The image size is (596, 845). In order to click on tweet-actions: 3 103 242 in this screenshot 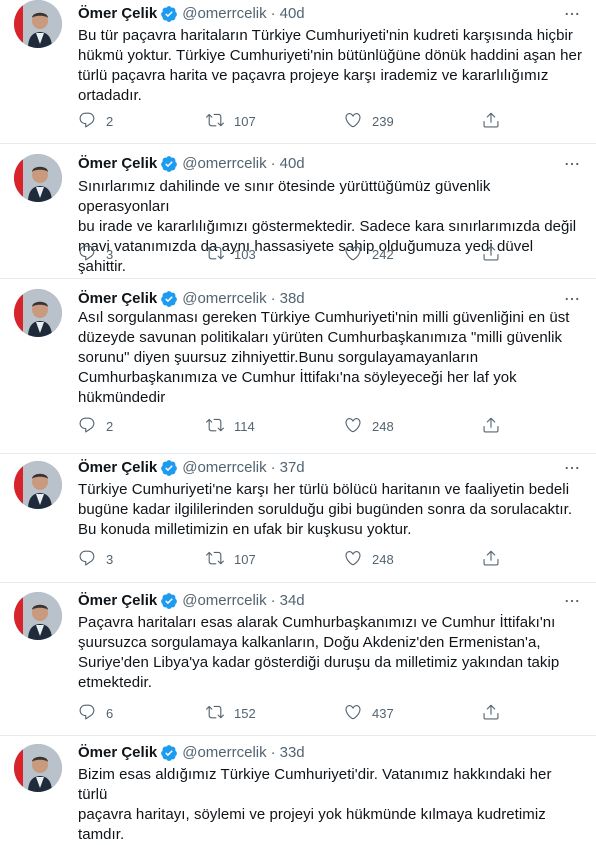, I will do `click(293, 254)`.